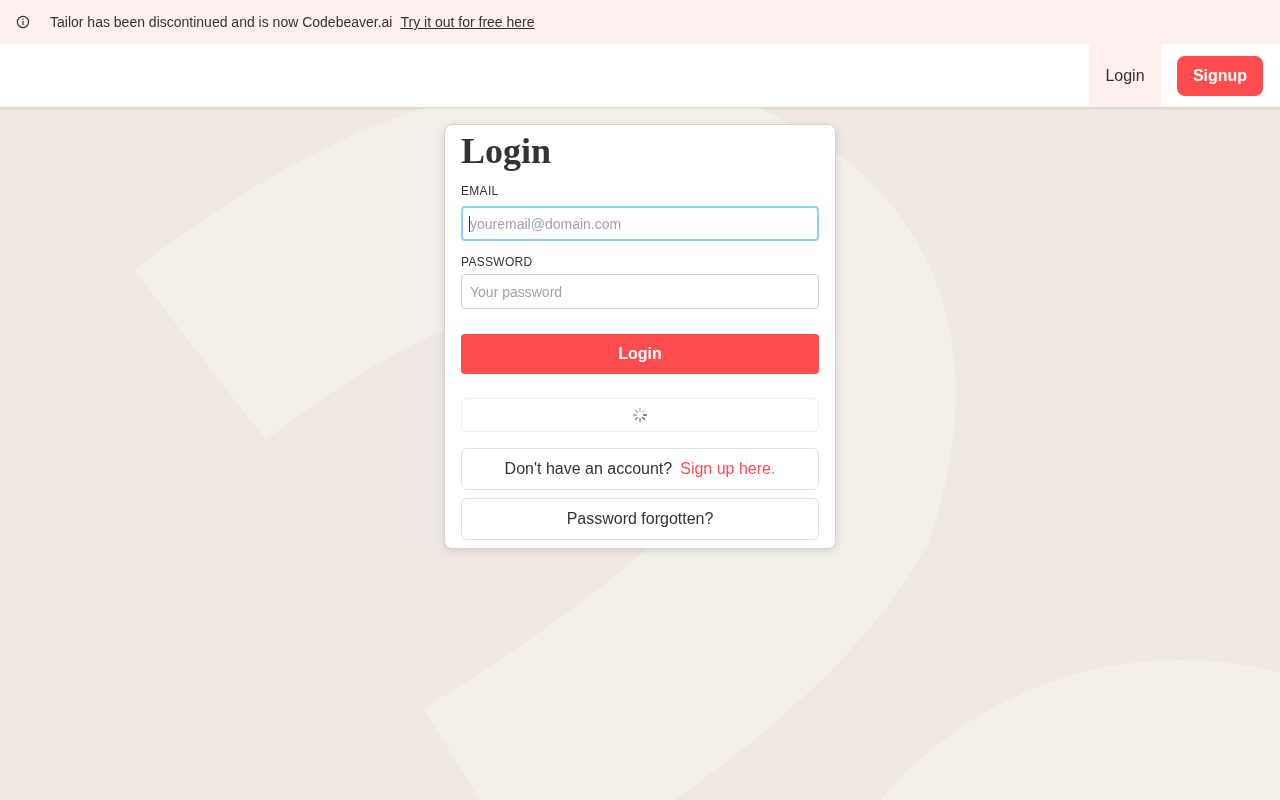  What do you see at coordinates (1125, 75) in the screenshot?
I see `nav-link: Login` at bounding box center [1125, 75].